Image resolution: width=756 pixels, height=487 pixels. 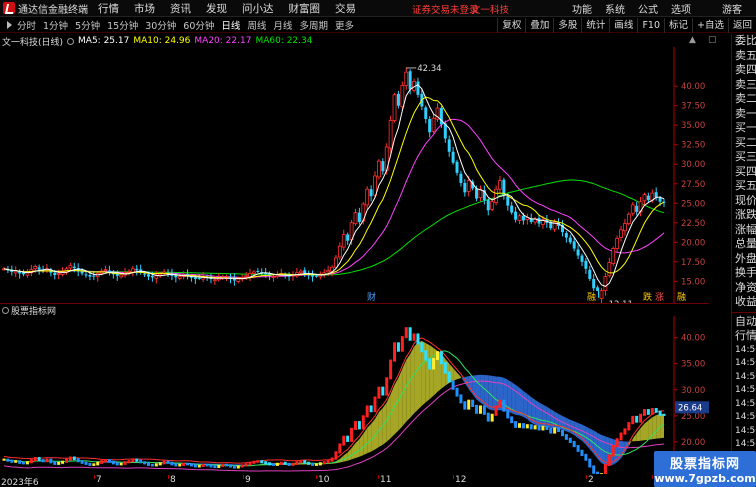 I want to click on tool-overlay-button: 叠加, so click(x=539, y=25).